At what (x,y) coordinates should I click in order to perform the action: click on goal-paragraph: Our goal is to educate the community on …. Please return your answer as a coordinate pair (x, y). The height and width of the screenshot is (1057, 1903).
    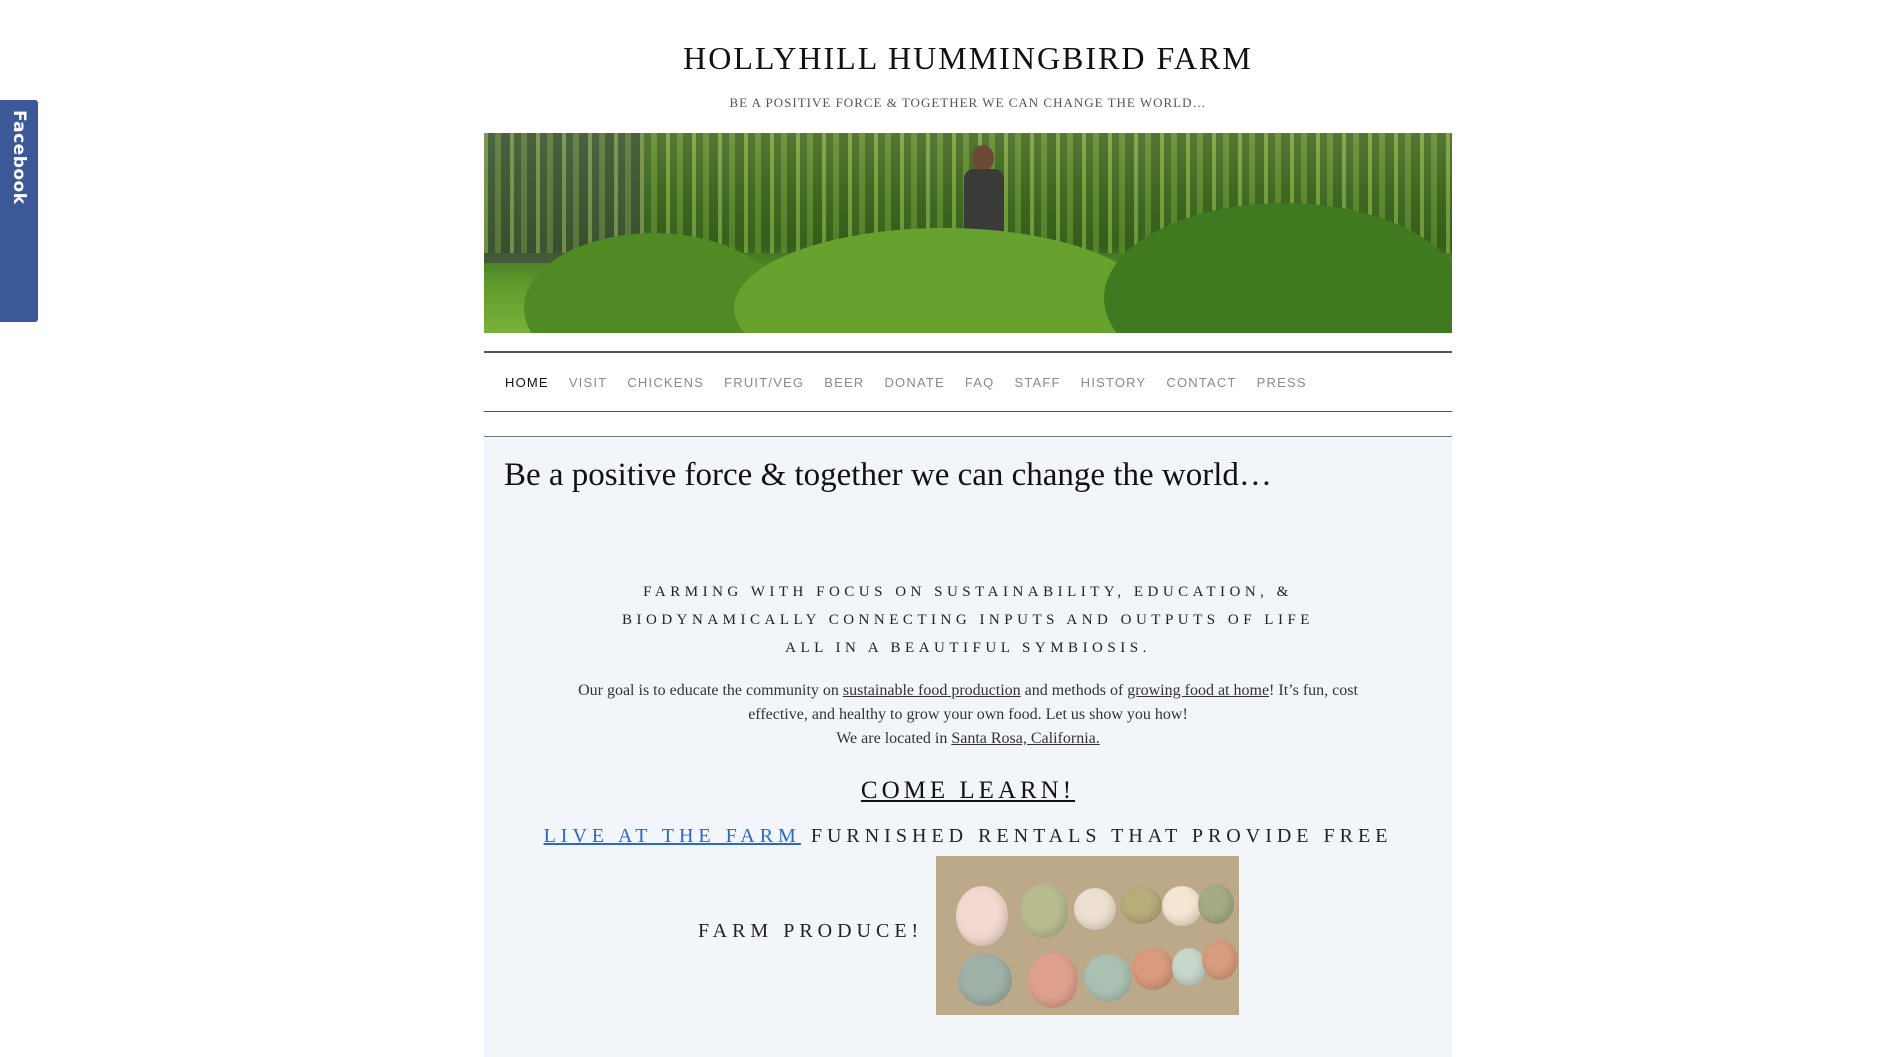
    Looking at the image, I should click on (968, 715).